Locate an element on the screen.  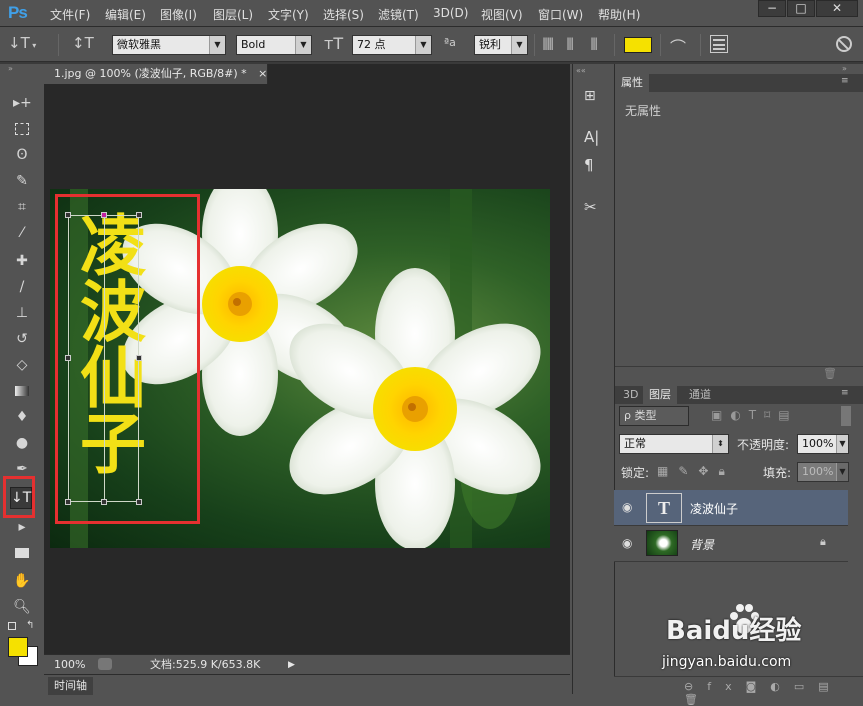
tab-layers: 图层 is located at coordinates (660, 395).